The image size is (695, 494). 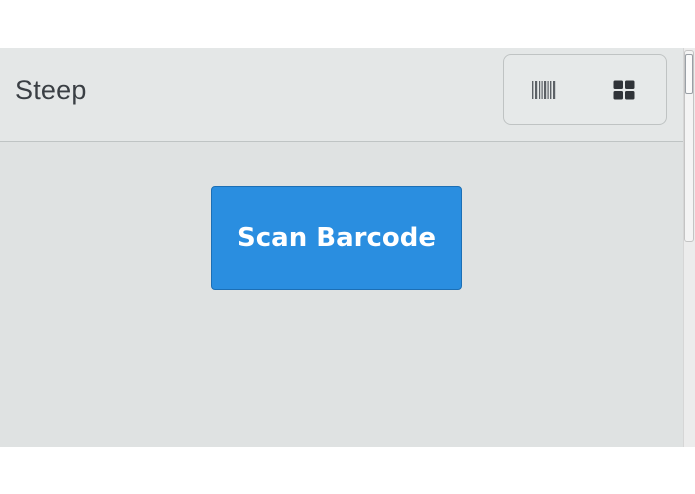 I want to click on barcode-icon, so click(x=544, y=89).